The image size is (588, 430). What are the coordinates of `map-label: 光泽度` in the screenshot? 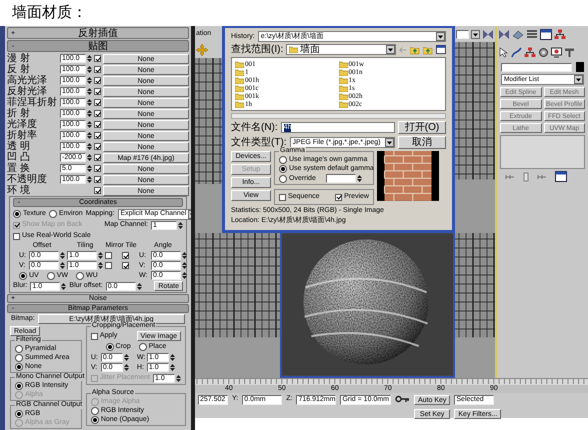 It's located at (22, 124).